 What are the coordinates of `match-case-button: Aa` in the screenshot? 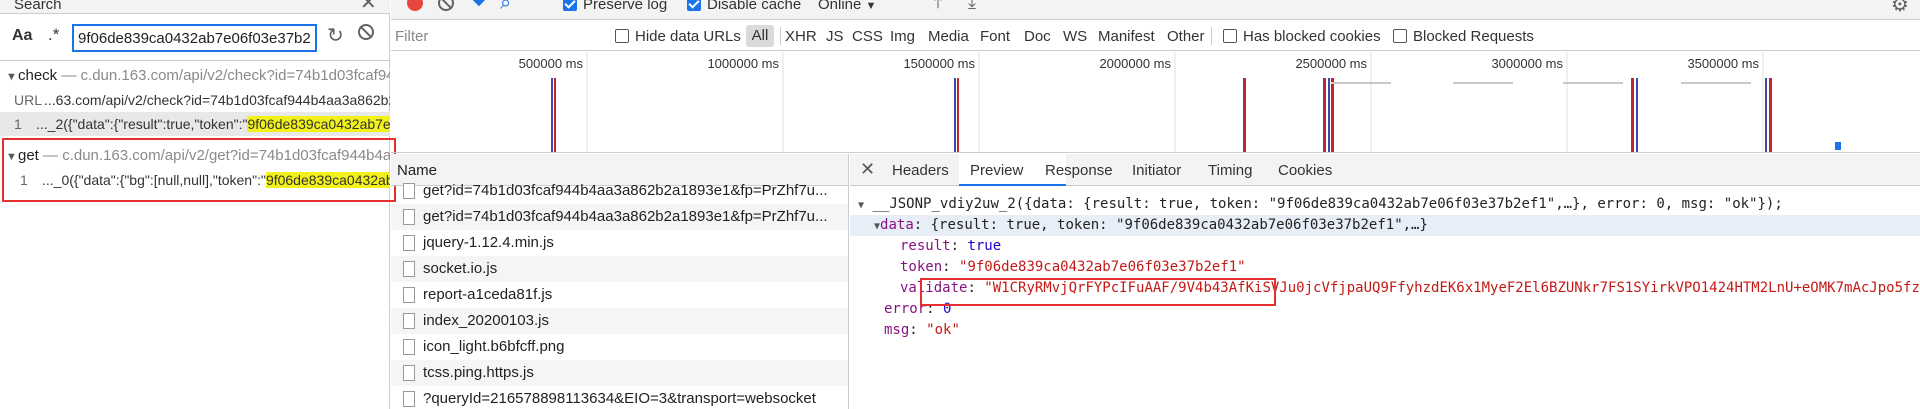 It's located at (22, 36).